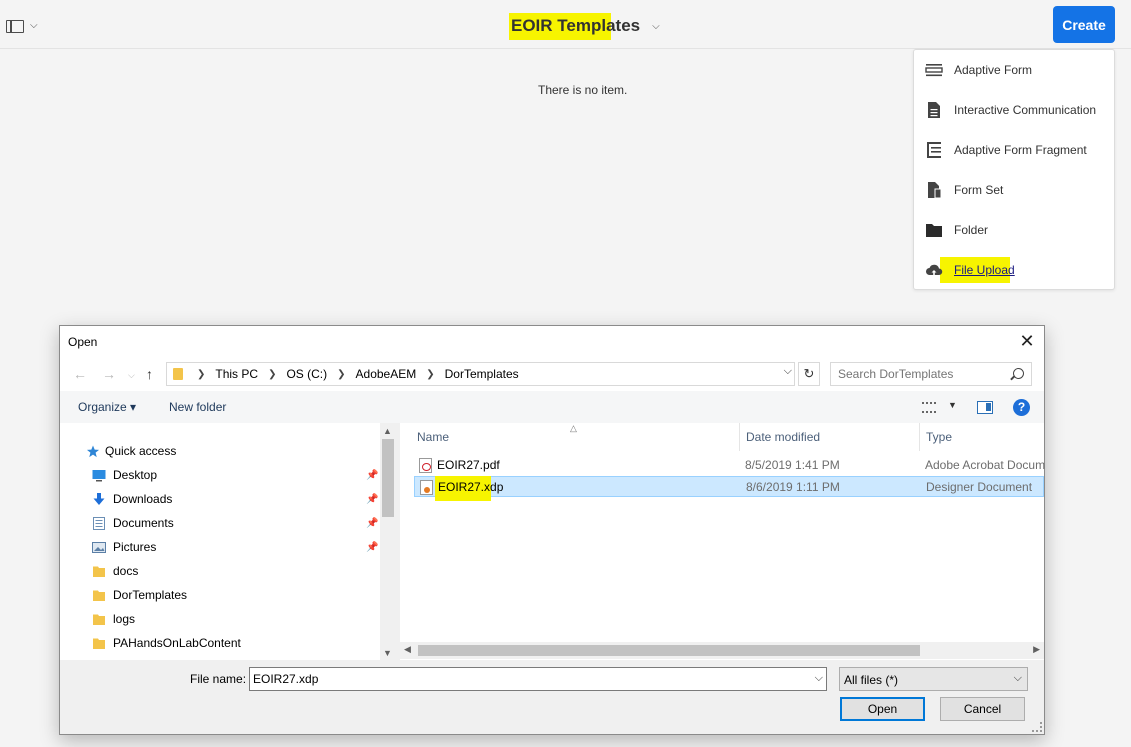 Image resolution: width=1131 pixels, height=747 pixels. I want to click on nav-item-logs: logs, so click(220, 619).